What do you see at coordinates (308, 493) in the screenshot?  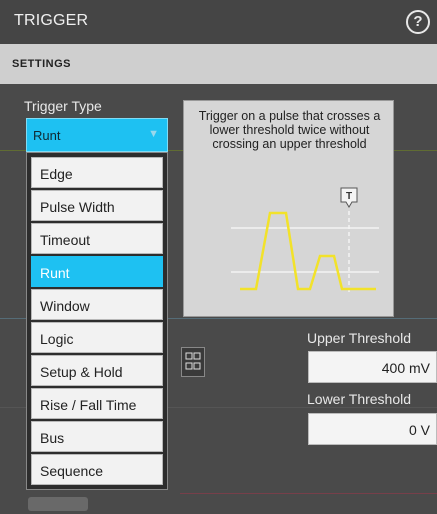 I see `background-trace` at bounding box center [308, 493].